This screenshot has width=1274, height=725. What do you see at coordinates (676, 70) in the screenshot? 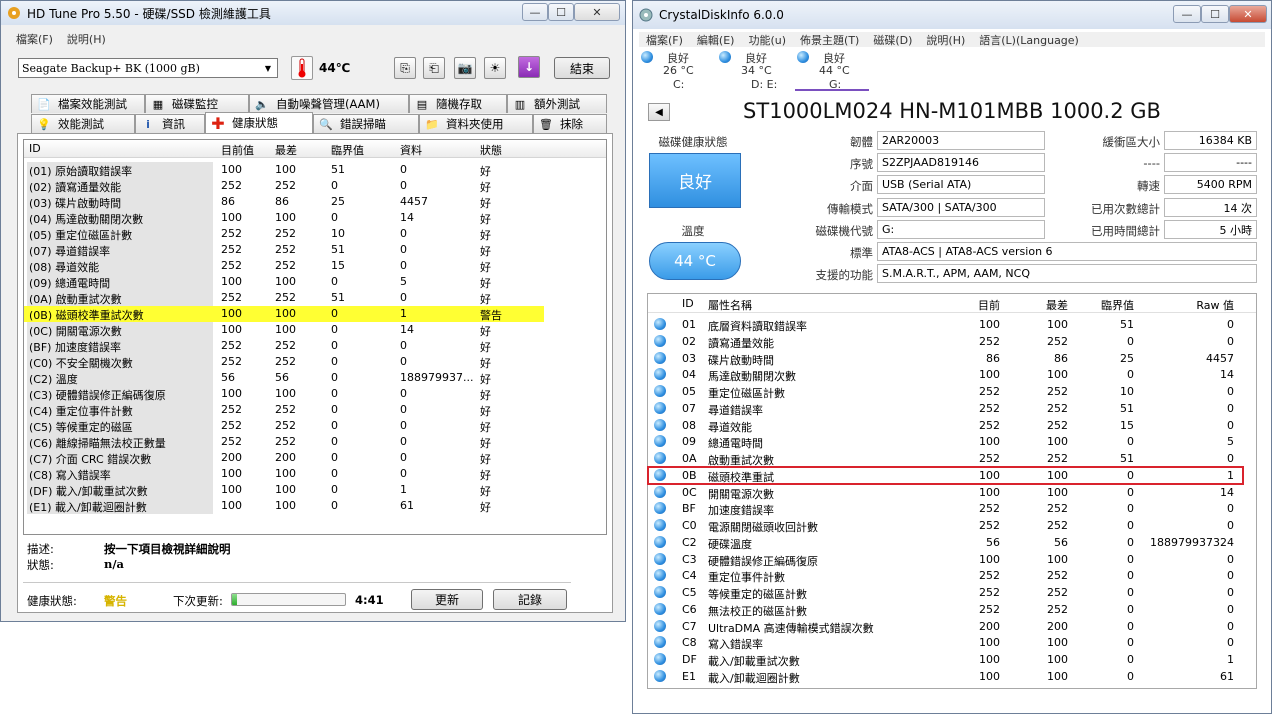
I see `disk-button: 良好 26 °C C:` at bounding box center [676, 70].